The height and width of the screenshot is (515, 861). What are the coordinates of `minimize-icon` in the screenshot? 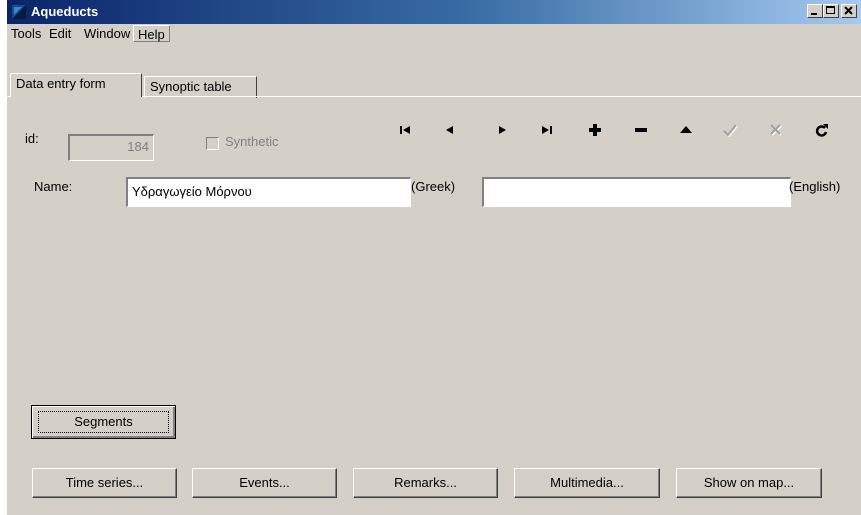 It's located at (814, 14).